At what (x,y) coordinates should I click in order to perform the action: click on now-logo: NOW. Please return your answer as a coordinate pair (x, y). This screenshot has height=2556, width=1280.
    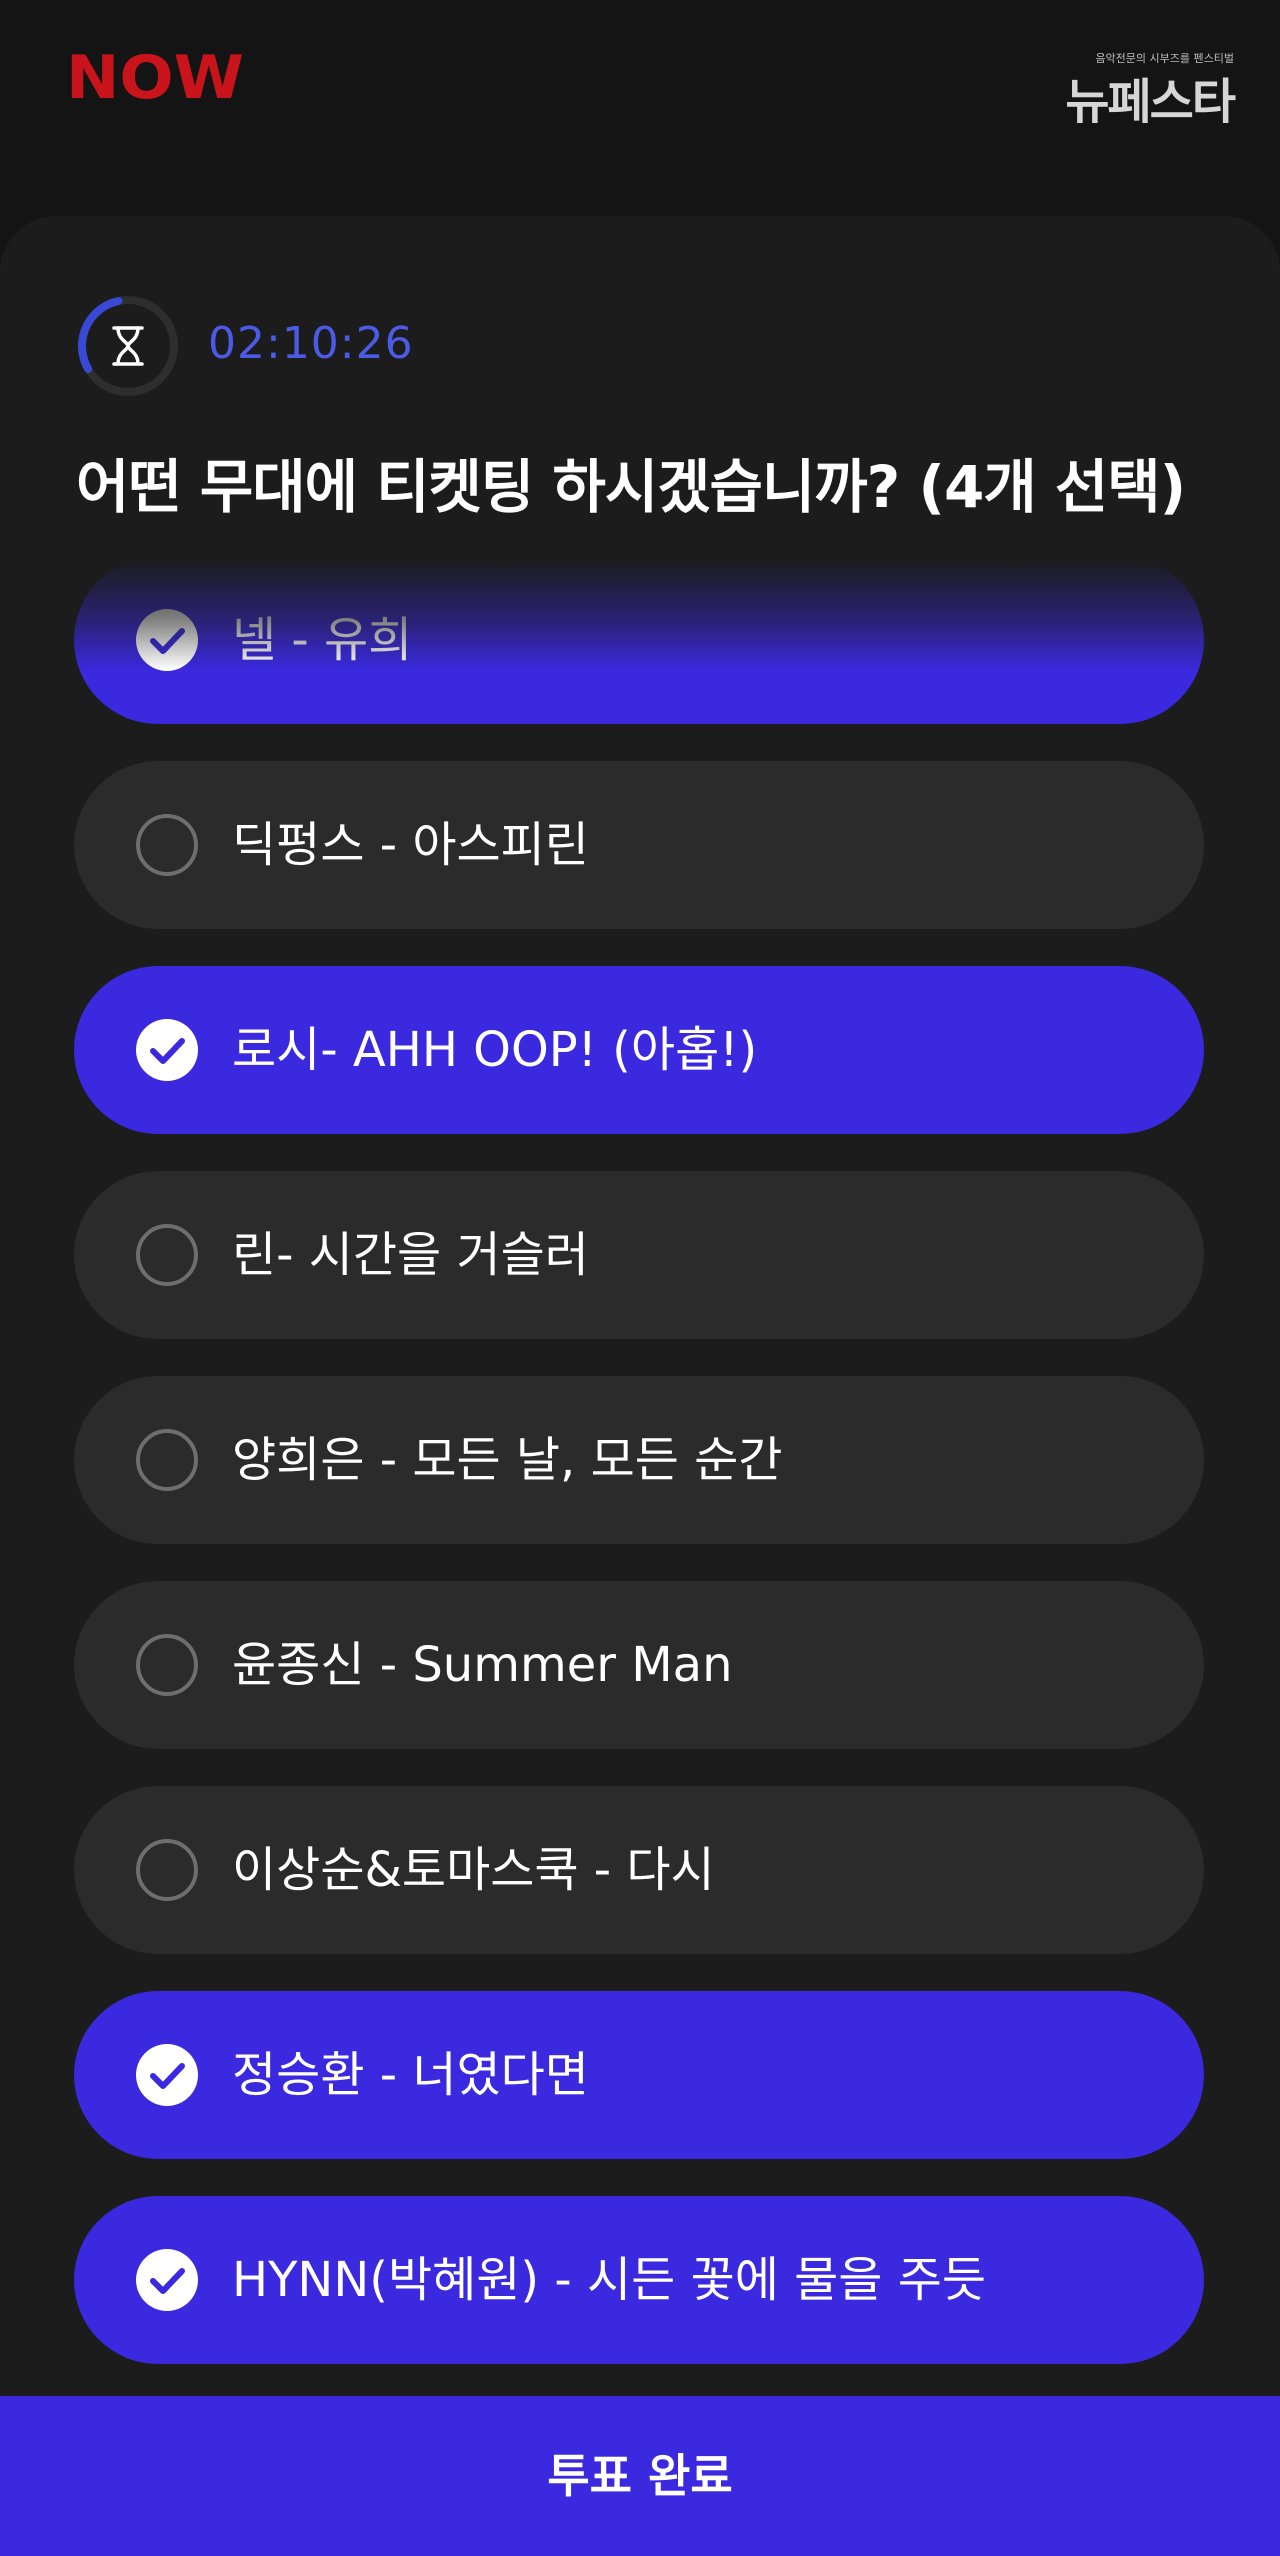
    Looking at the image, I should click on (155, 77).